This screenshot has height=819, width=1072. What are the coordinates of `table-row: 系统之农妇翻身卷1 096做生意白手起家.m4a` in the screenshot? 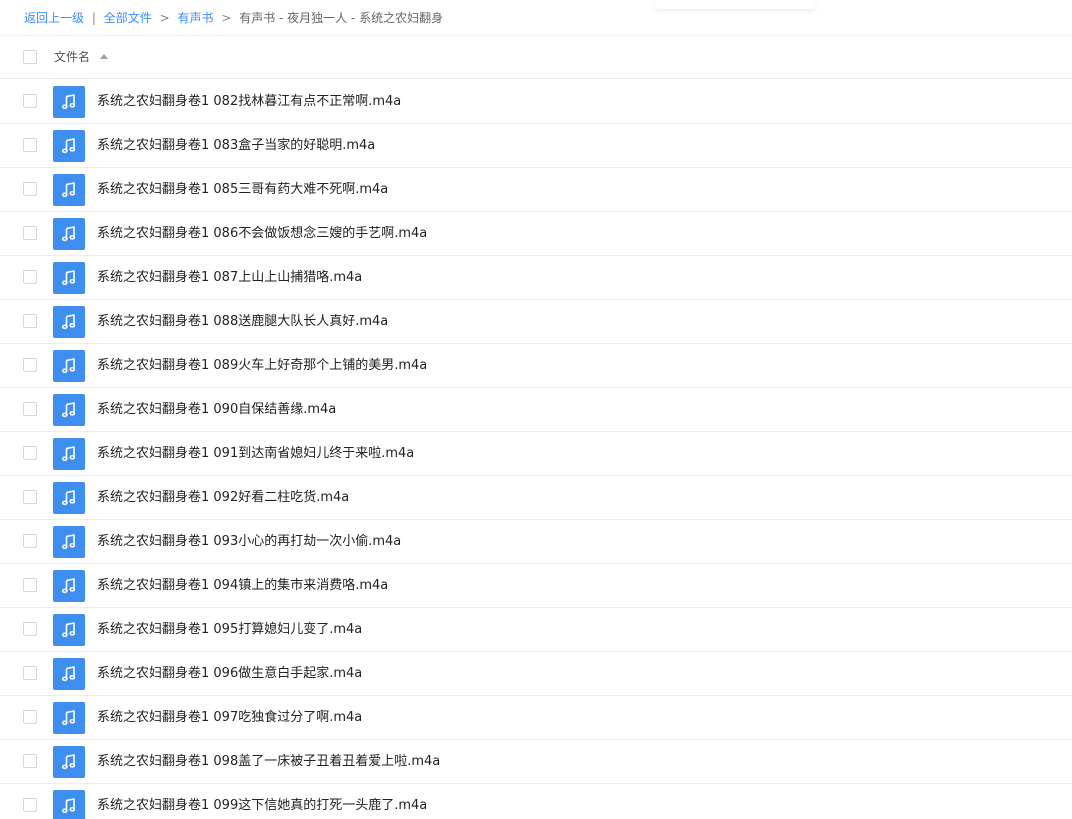 It's located at (536, 674).